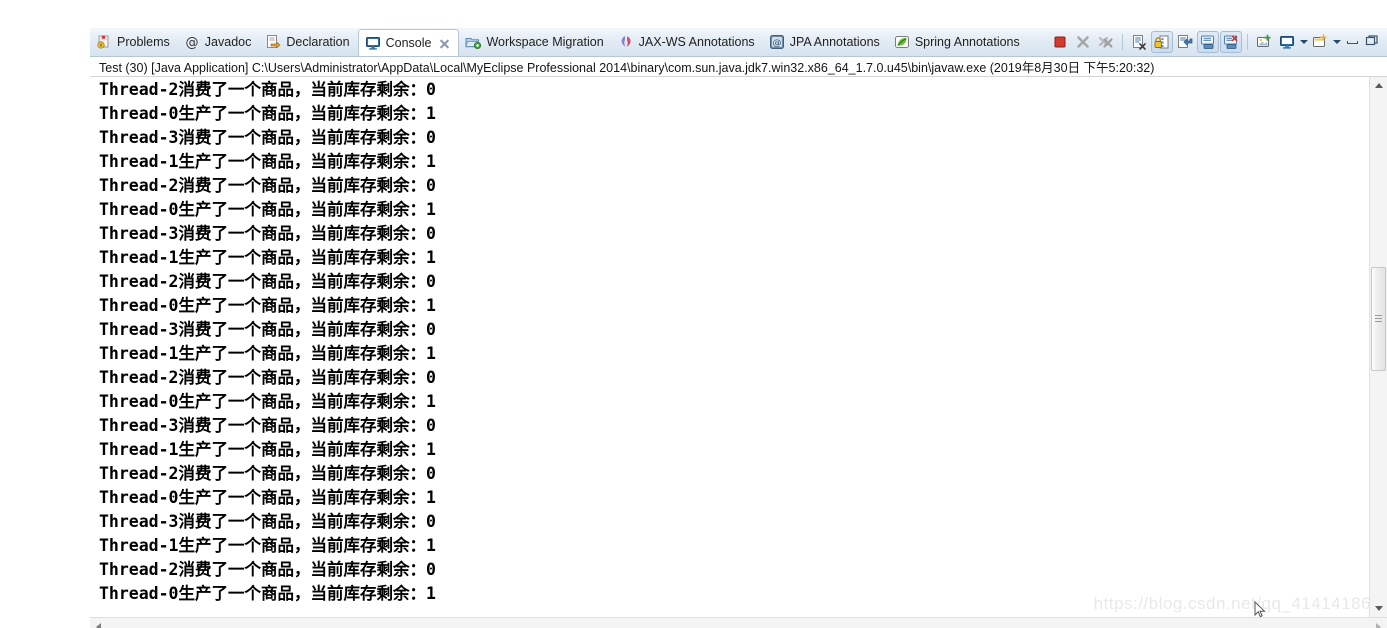 This screenshot has height=628, width=1387. I want to click on show-console-on-error-button, so click(1231, 42).